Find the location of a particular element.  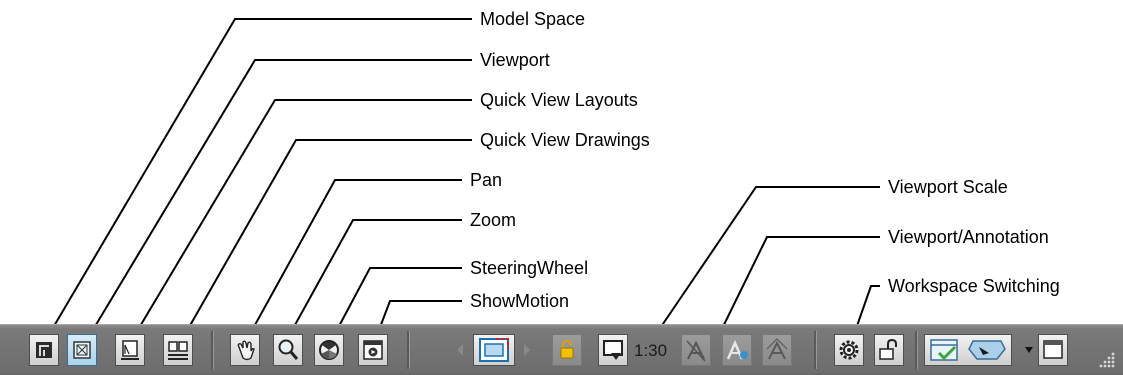

callout-label-pan: Pan is located at coordinates (486, 180).